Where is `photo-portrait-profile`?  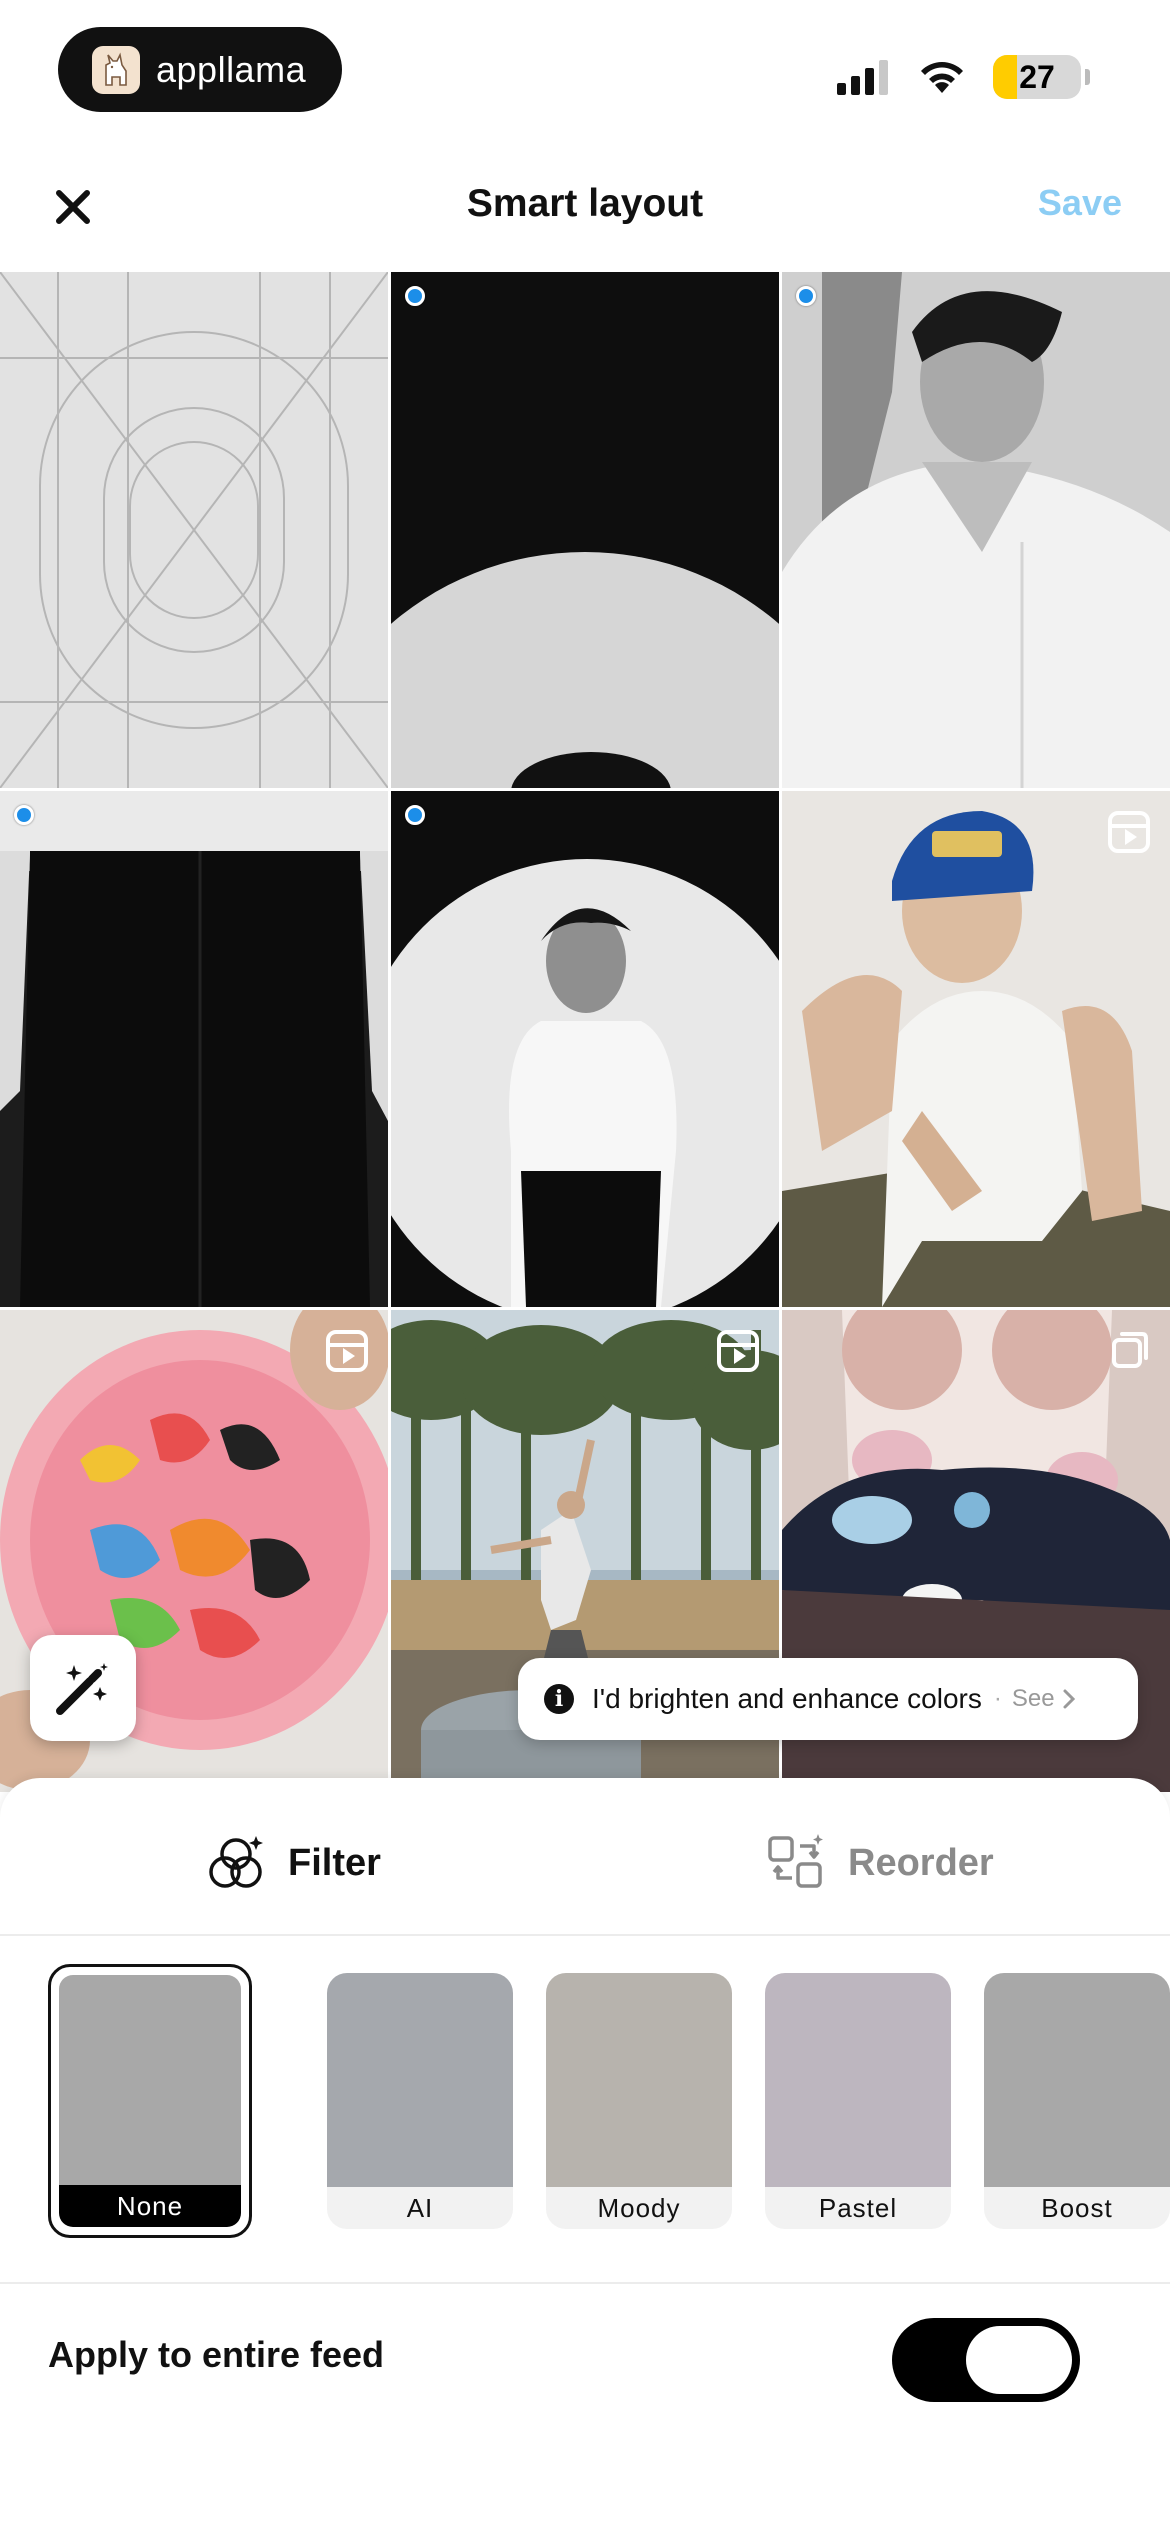 photo-portrait-profile is located at coordinates (976, 530).